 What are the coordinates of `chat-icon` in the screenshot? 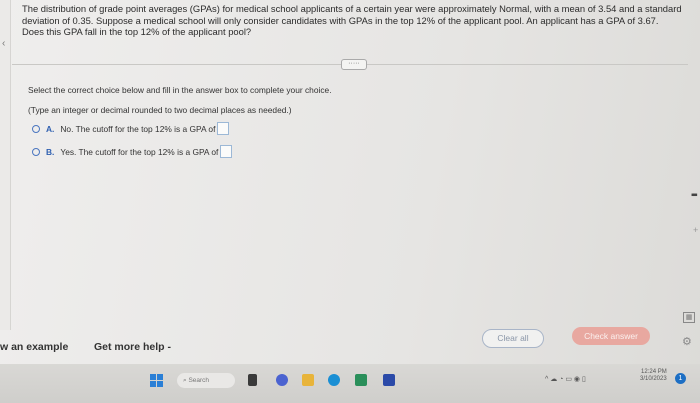 It's located at (282, 380).